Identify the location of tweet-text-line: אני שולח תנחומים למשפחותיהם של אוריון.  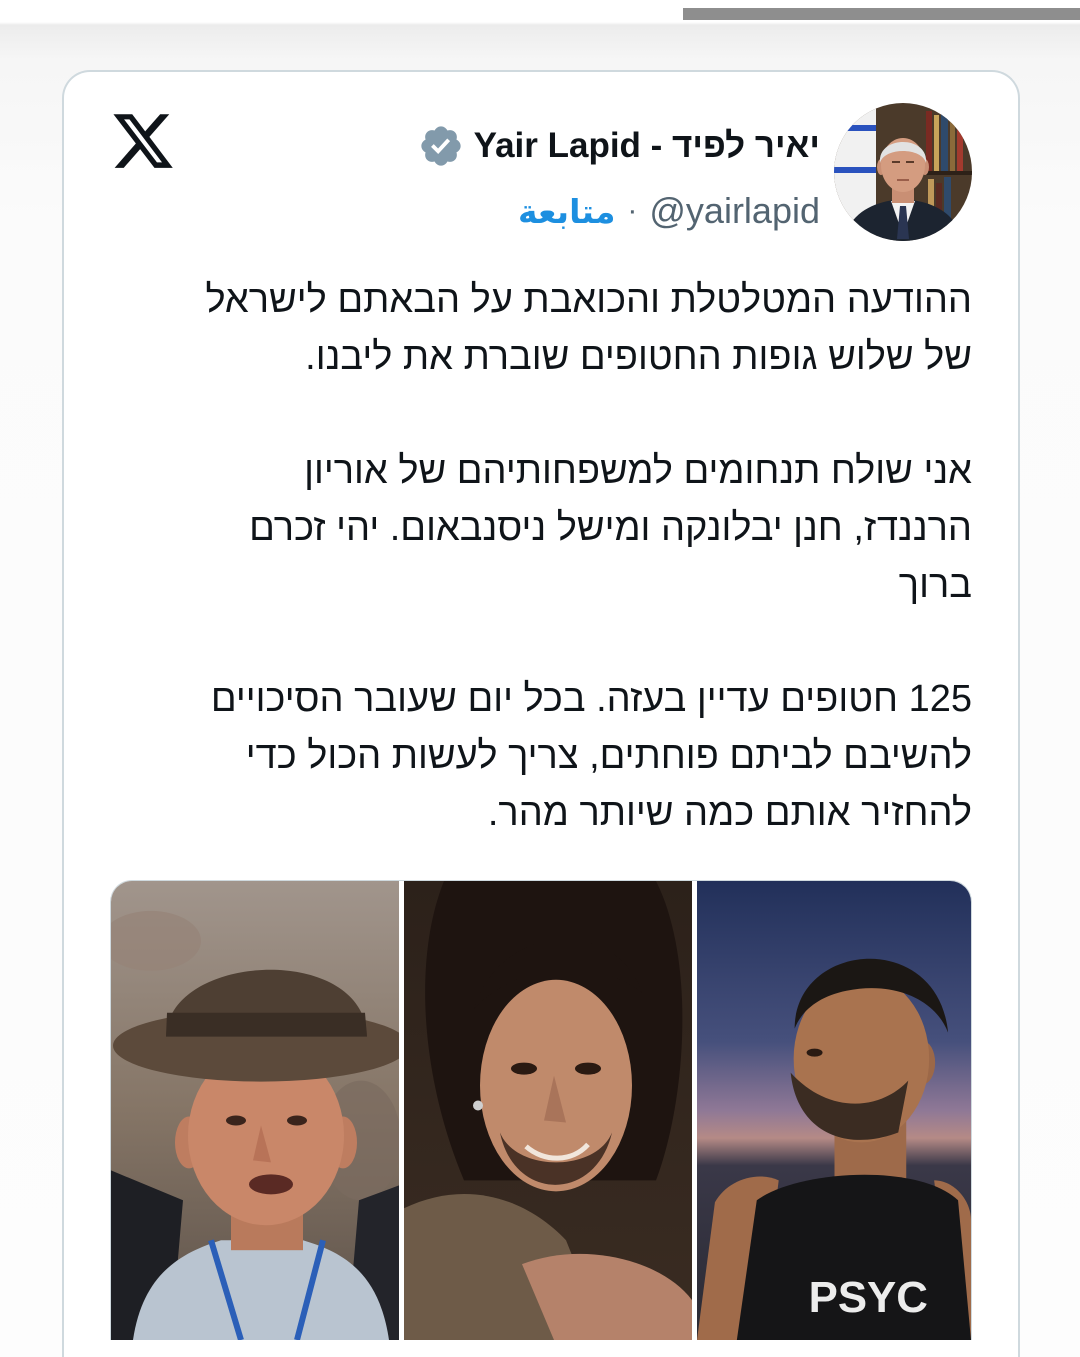
(638, 471).